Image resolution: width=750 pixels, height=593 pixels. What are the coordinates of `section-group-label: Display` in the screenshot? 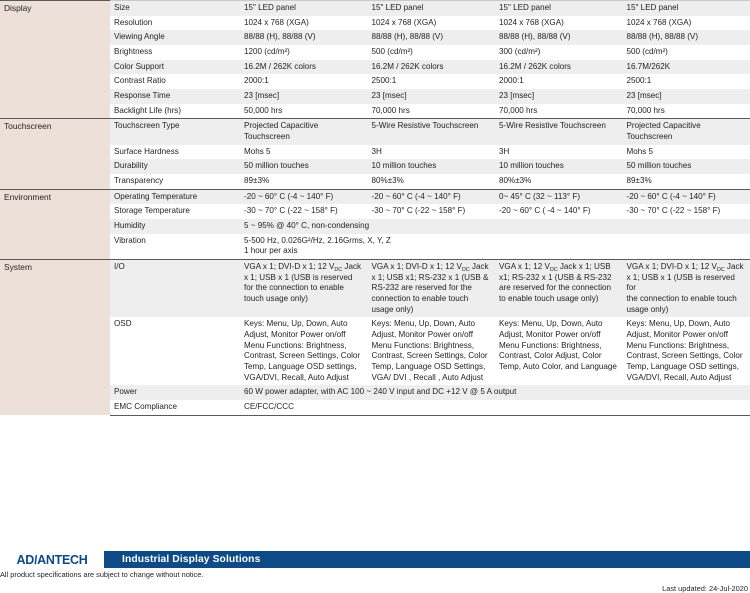 It's located at (55, 60).